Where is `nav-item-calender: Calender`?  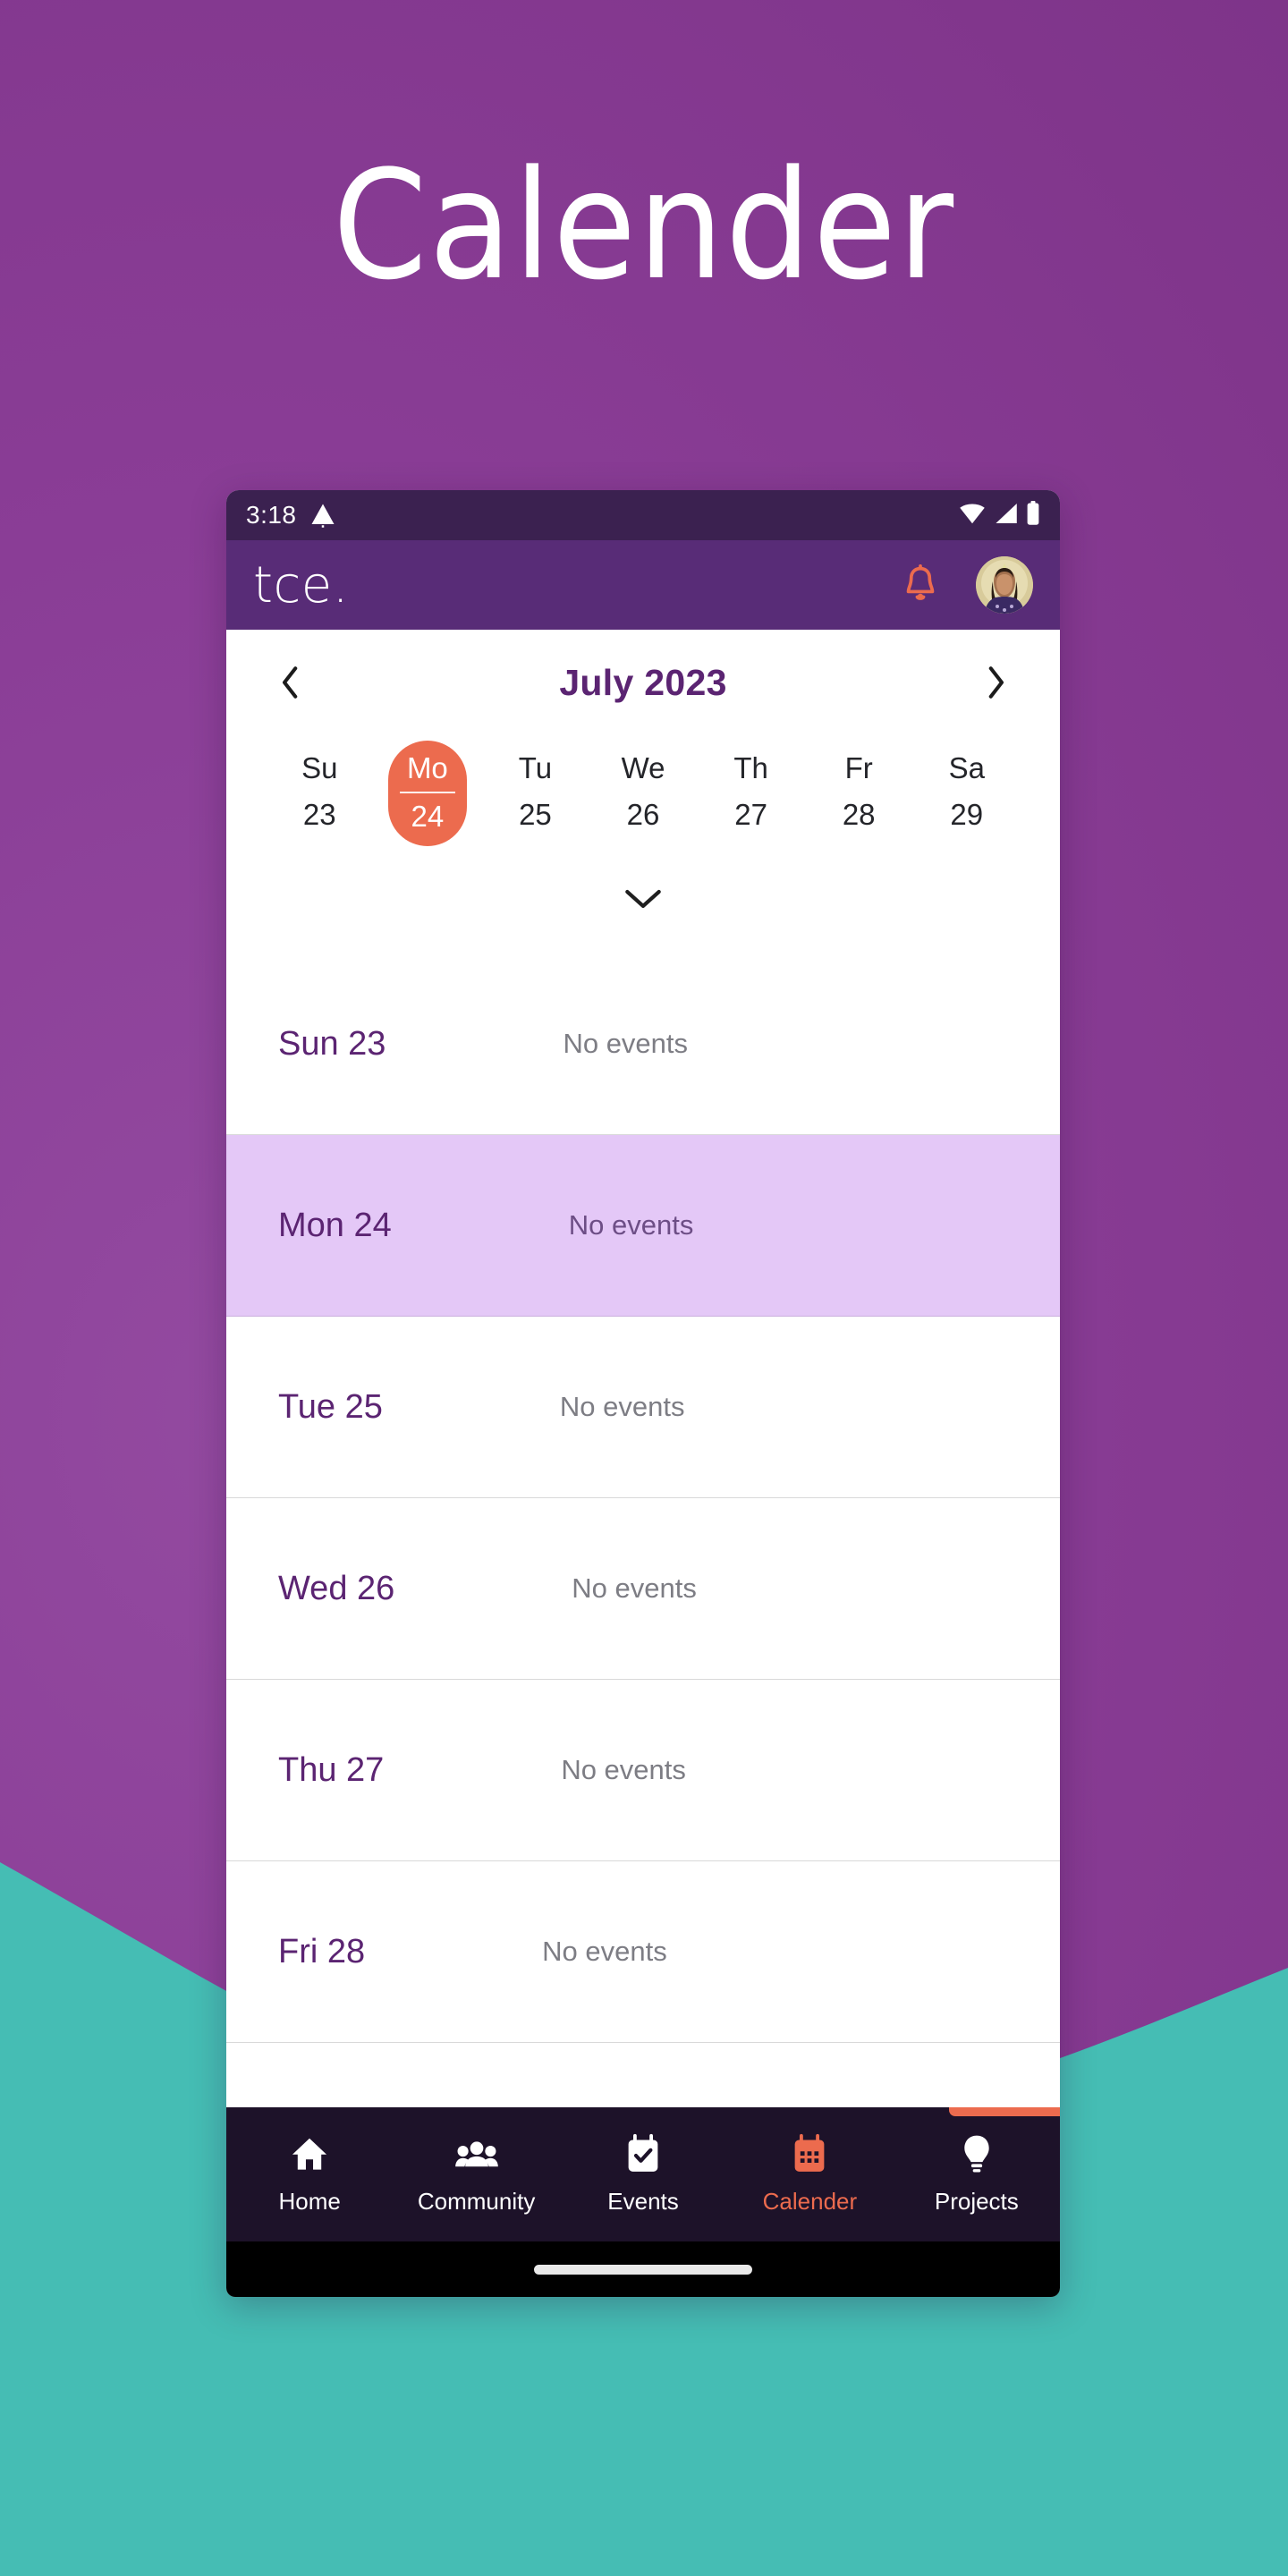
nav-item-calender: Calender is located at coordinates (809, 2161).